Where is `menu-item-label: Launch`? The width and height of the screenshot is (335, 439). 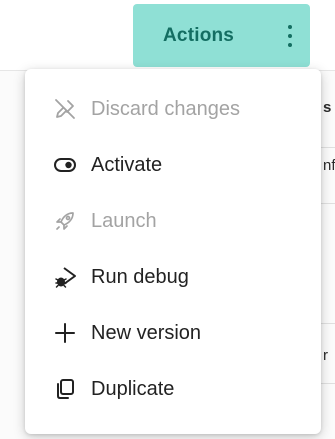
menu-item-label: Launch is located at coordinates (124, 220).